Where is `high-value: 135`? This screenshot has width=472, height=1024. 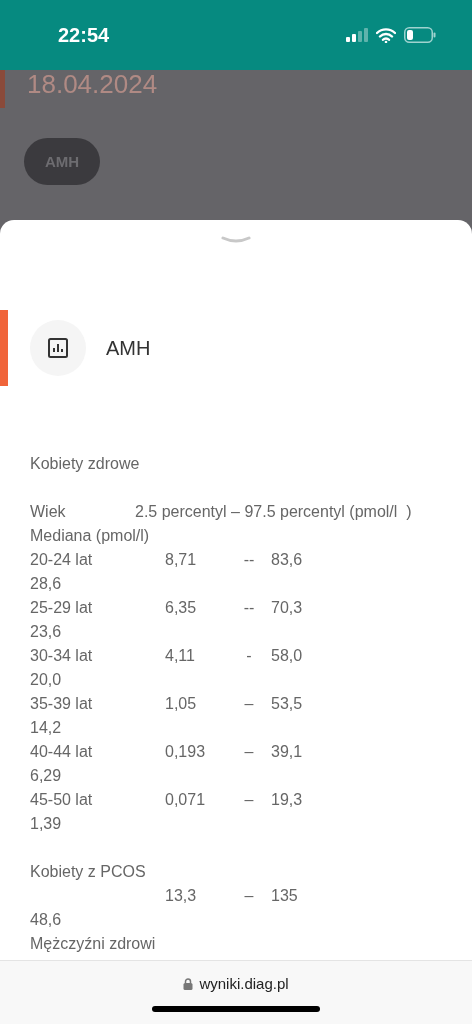 high-value: 135 is located at coordinates (285, 896).